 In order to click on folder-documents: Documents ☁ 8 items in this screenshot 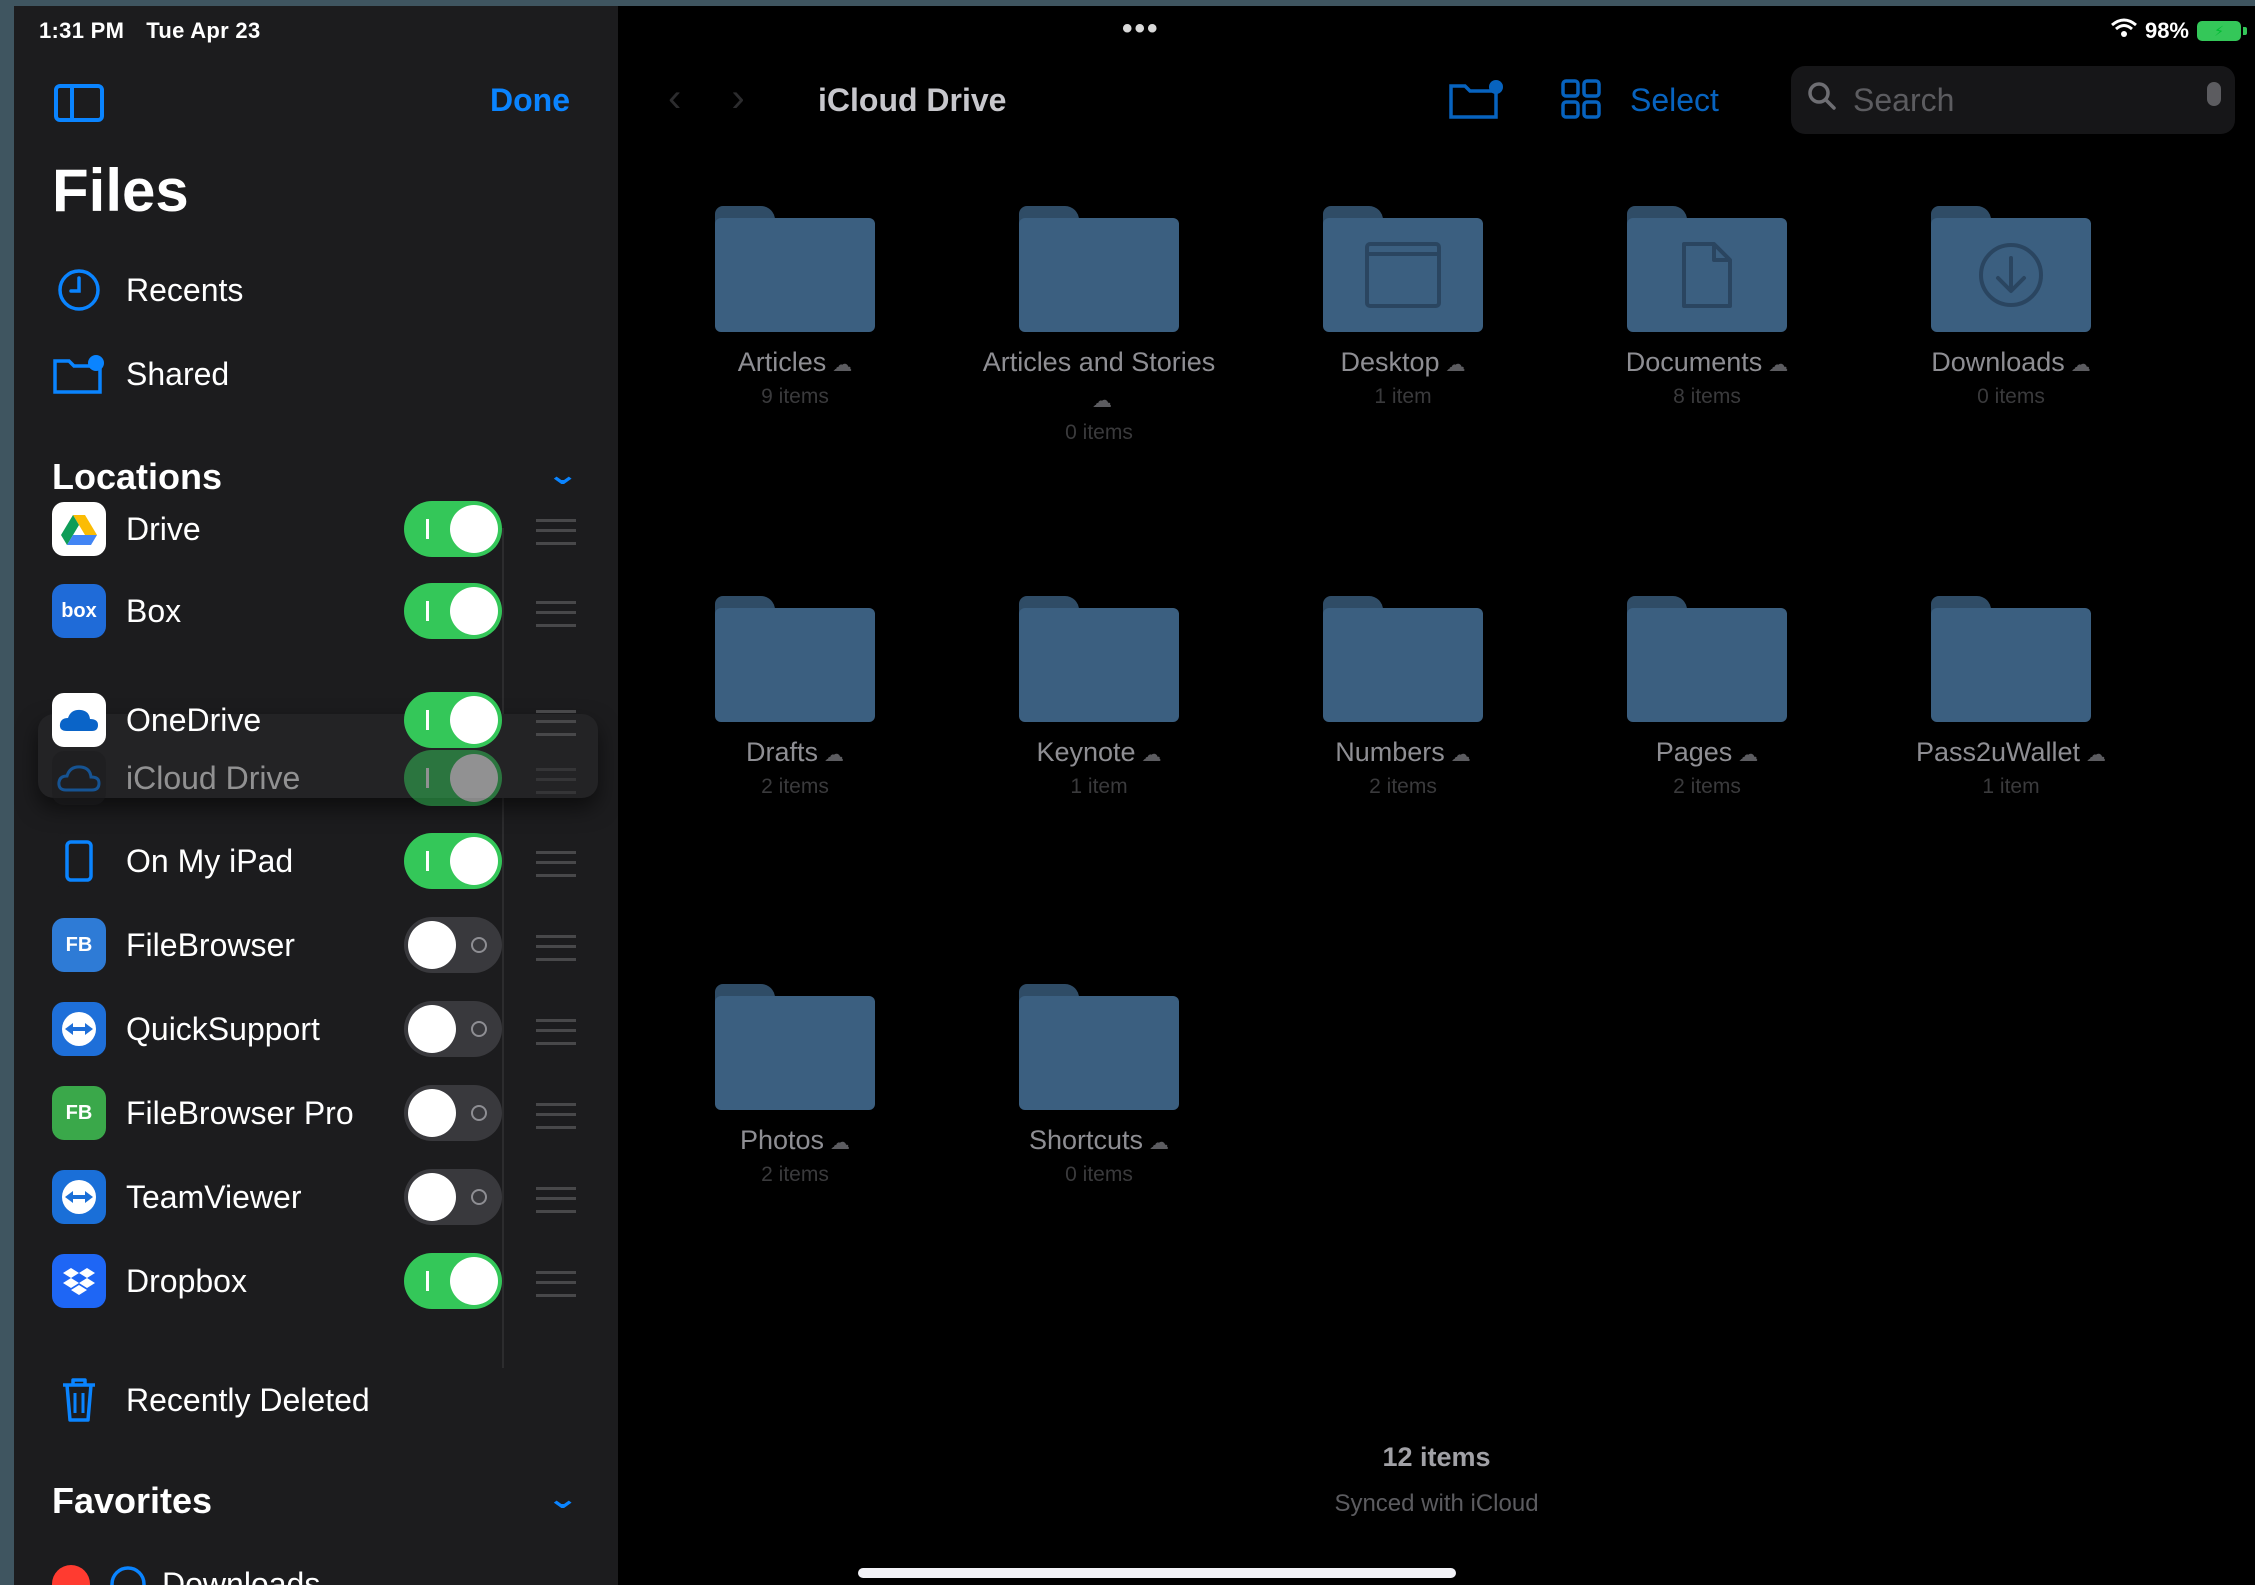, I will do `click(1707, 307)`.